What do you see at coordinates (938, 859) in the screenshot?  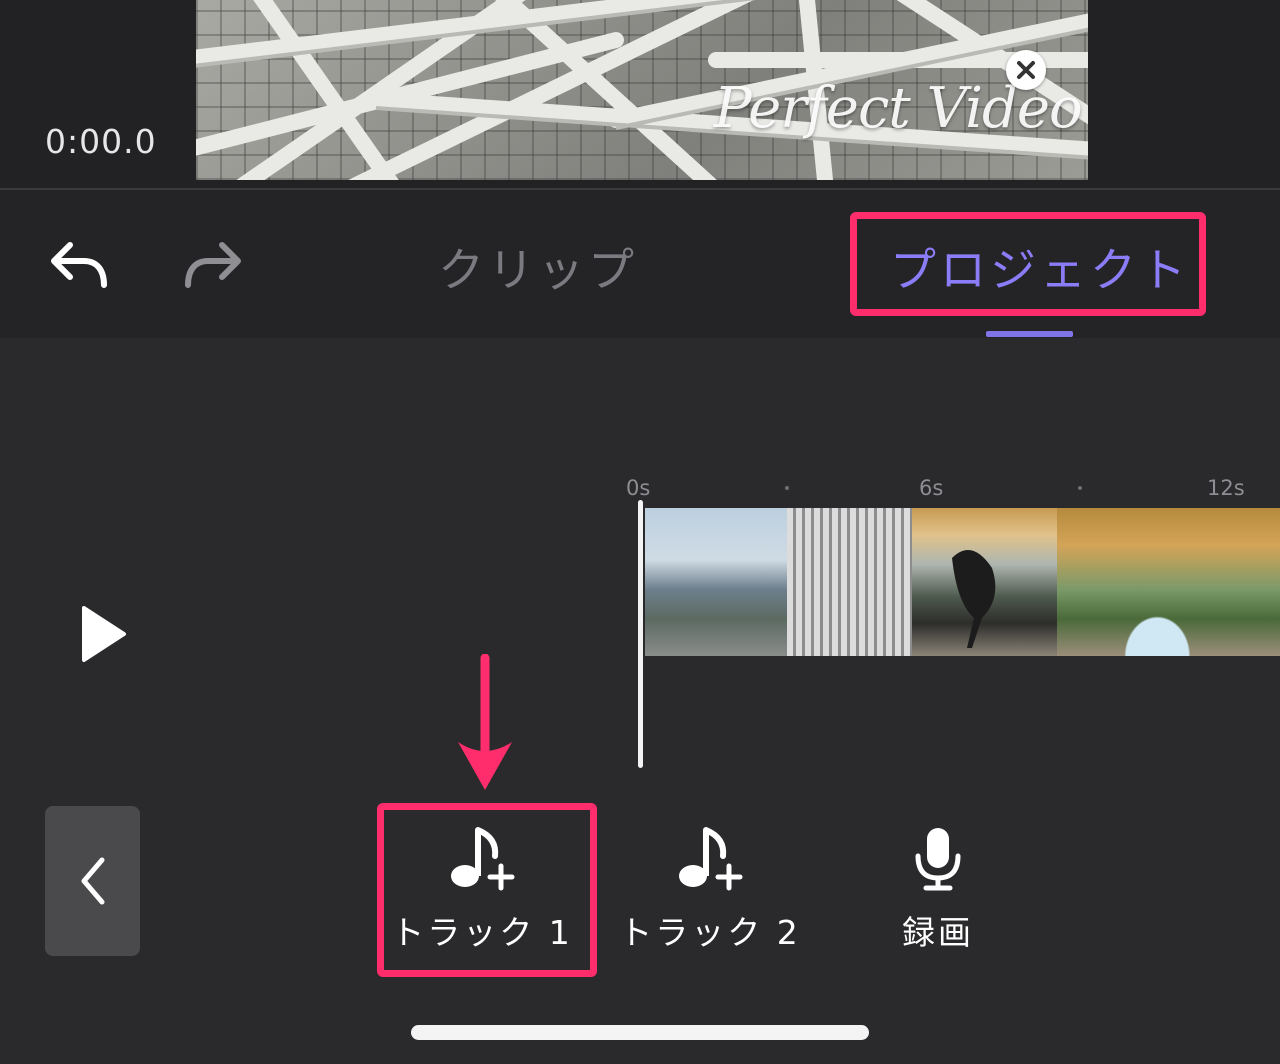 I see `microphone-icon` at bounding box center [938, 859].